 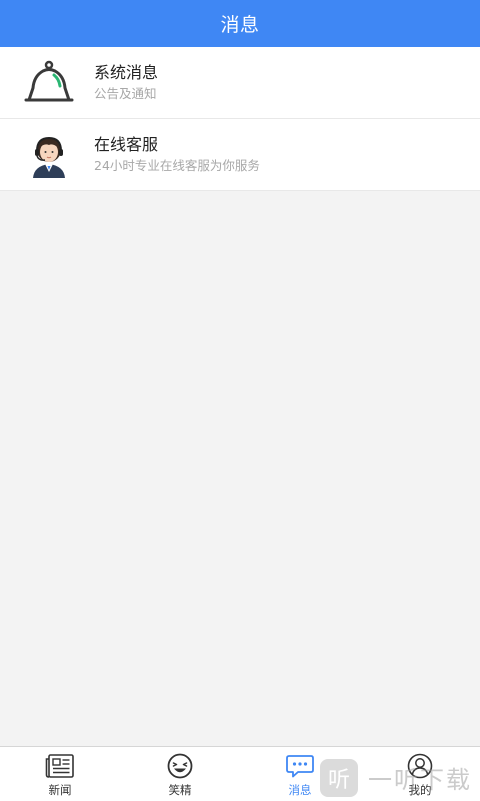 I want to click on tab-jokes-label: 笑精, so click(x=180, y=790).